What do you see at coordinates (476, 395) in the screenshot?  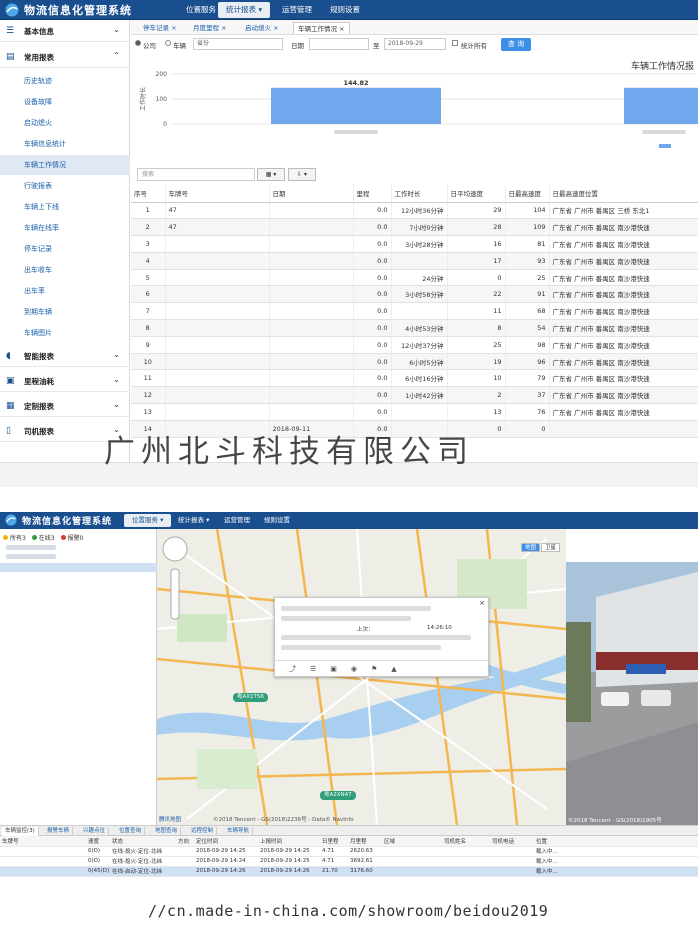 I see `table-cell: 2` at bounding box center [476, 395].